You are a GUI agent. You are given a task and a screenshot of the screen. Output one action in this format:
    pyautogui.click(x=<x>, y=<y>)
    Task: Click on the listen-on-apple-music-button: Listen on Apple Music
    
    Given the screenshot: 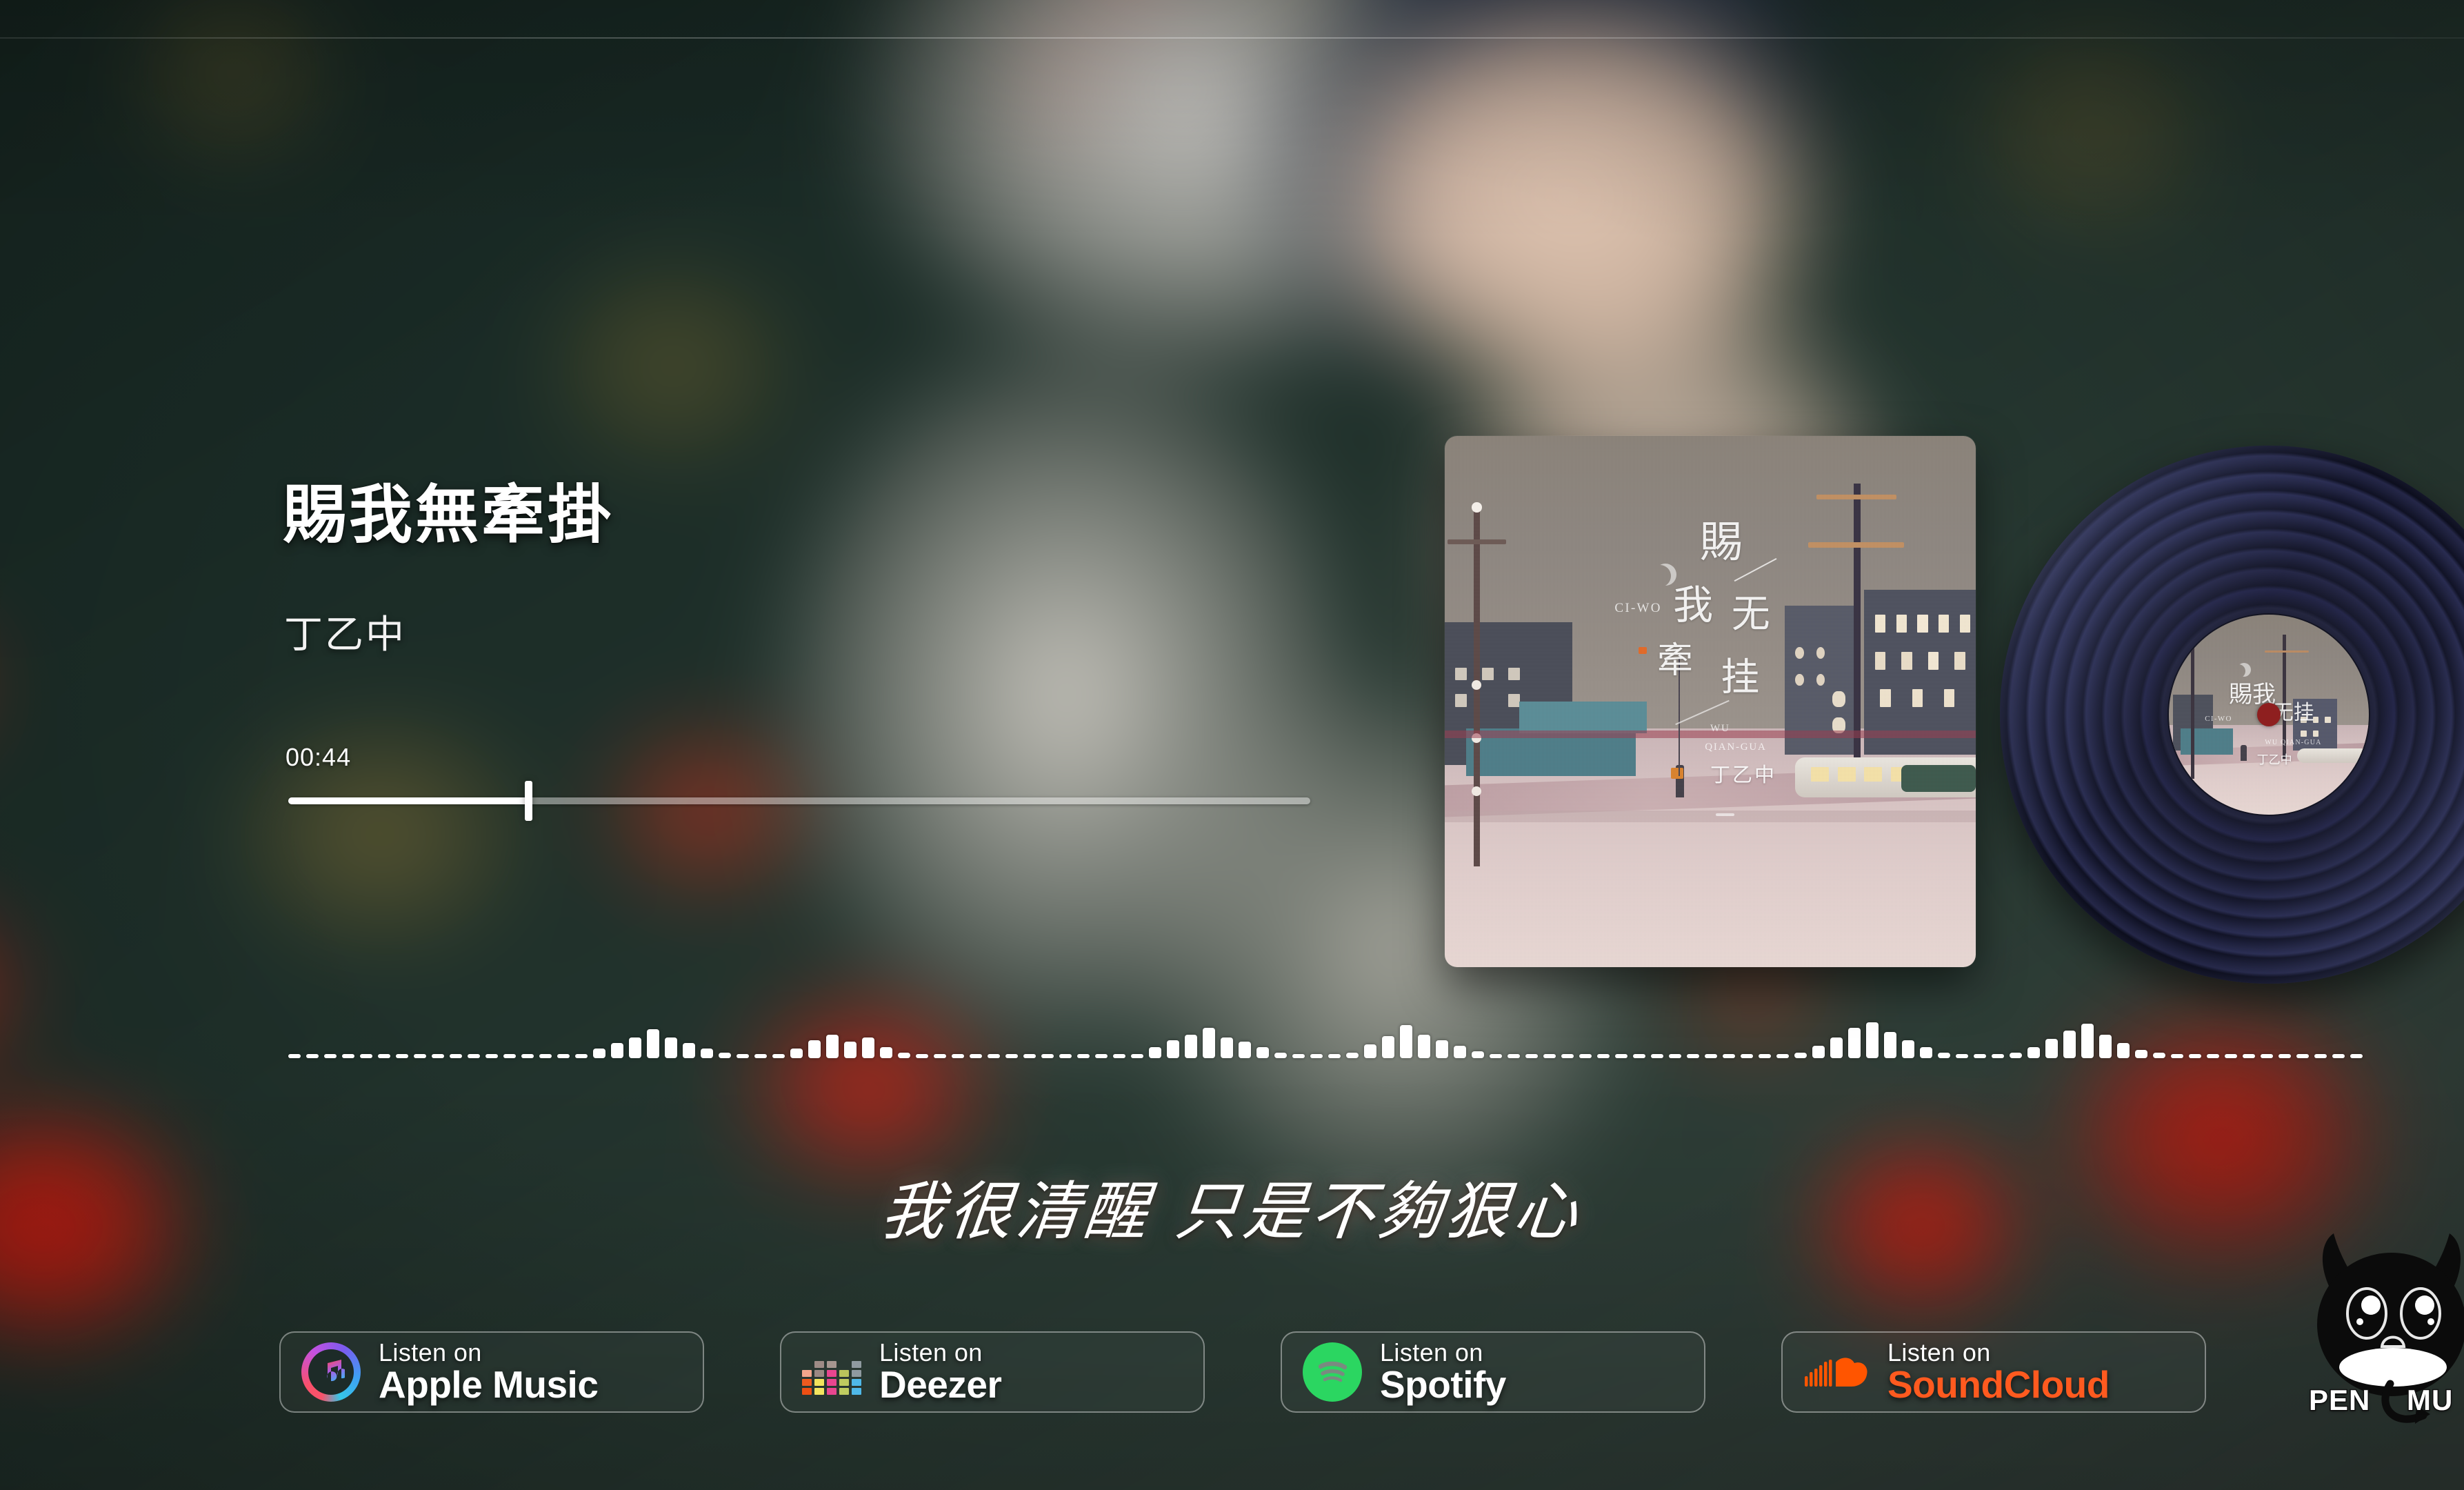 What is the action you would take?
    pyautogui.click(x=491, y=1372)
    